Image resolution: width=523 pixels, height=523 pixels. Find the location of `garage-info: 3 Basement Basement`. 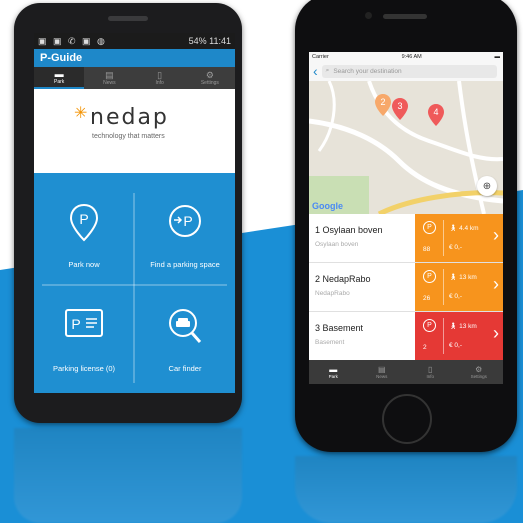

garage-info: 3 Basement Basement is located at coordinates (362, 336).